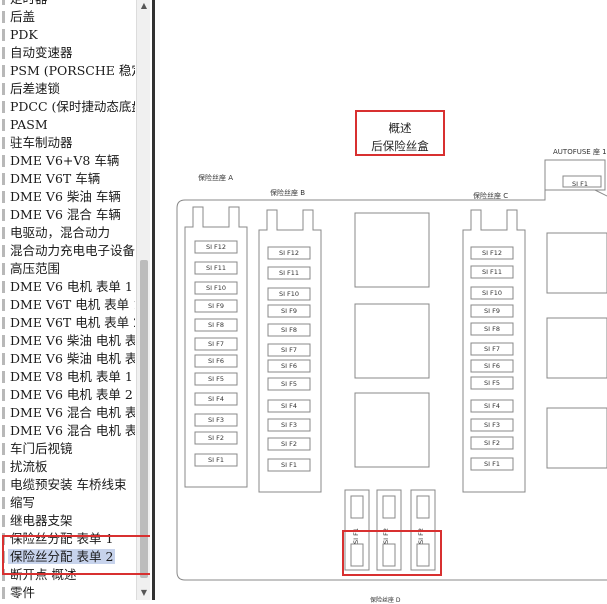  Describe the element at coordinates (72, 412) in the screenshot. I see `sidebar-item-label: DME V6 混合 电机 表单` at that location.